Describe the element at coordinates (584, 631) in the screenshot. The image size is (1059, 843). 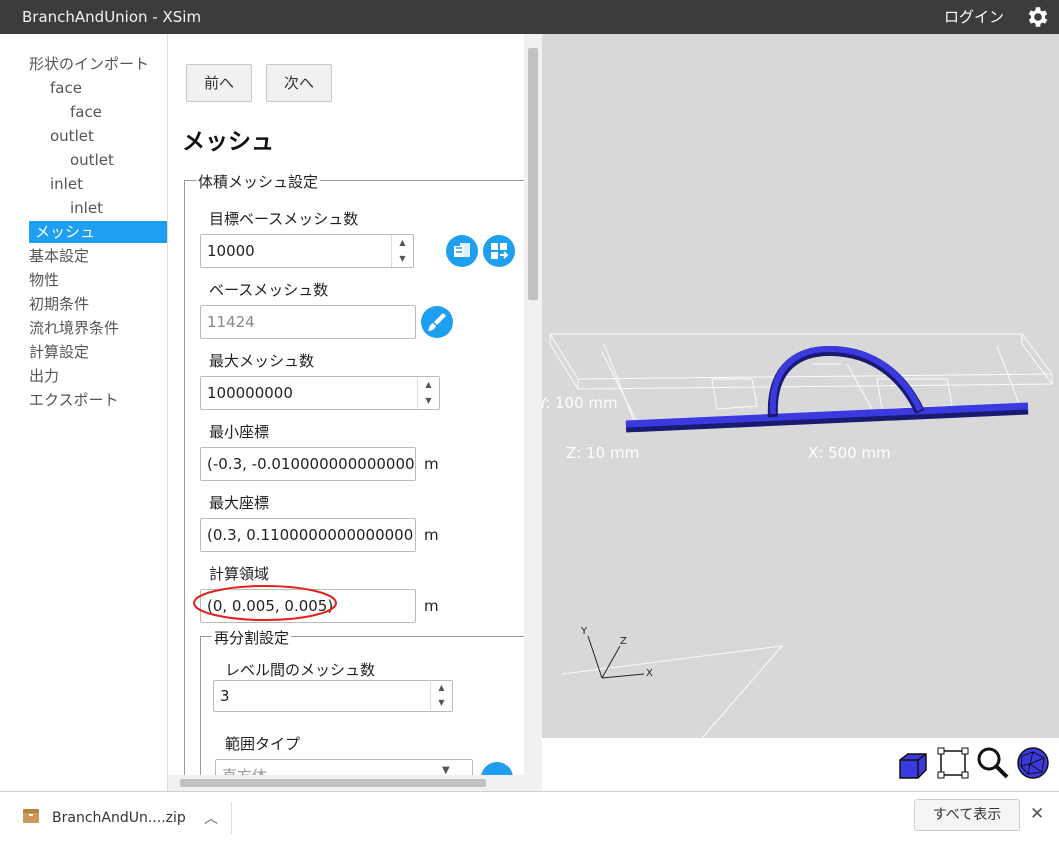
I see `axis-y-label: Y` at that location.